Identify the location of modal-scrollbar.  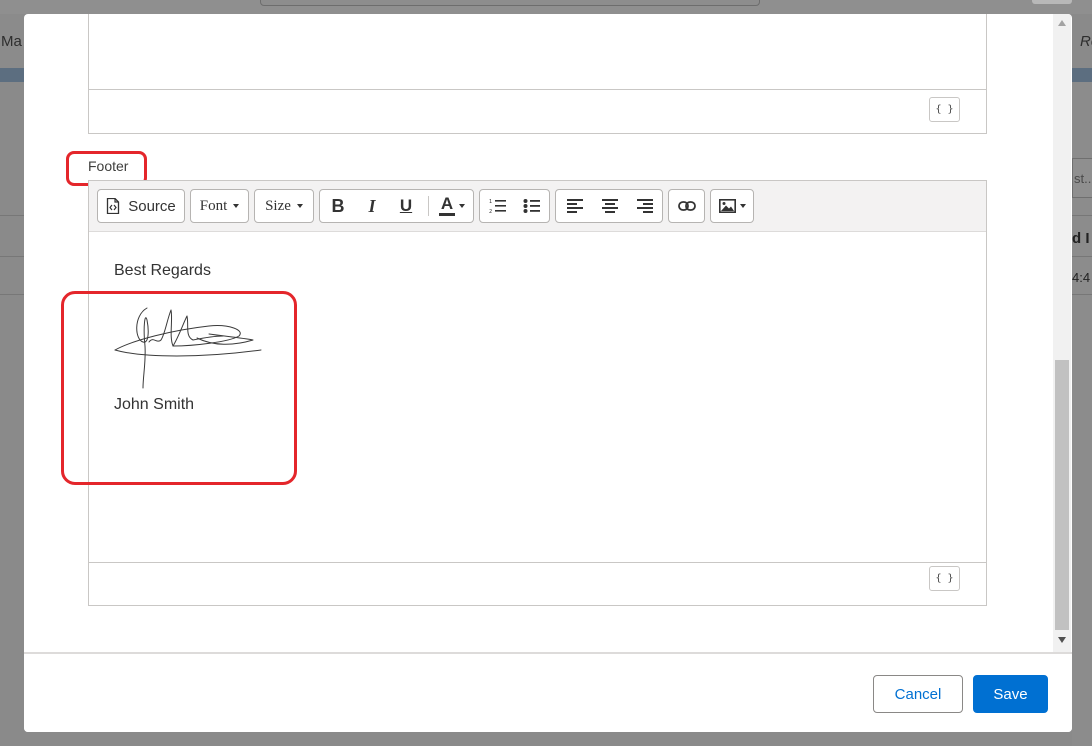
(1062, 333).